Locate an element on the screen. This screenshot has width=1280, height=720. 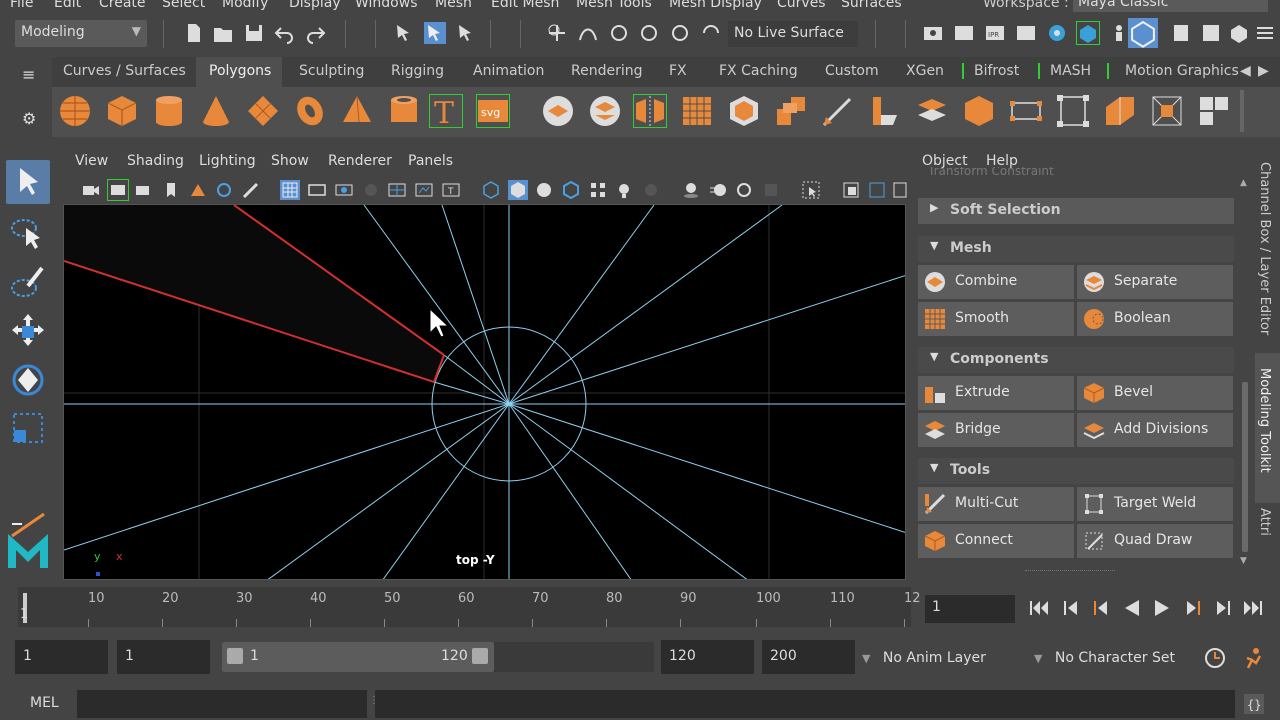
mel-label: MEL is located at coordinates (44, 703).